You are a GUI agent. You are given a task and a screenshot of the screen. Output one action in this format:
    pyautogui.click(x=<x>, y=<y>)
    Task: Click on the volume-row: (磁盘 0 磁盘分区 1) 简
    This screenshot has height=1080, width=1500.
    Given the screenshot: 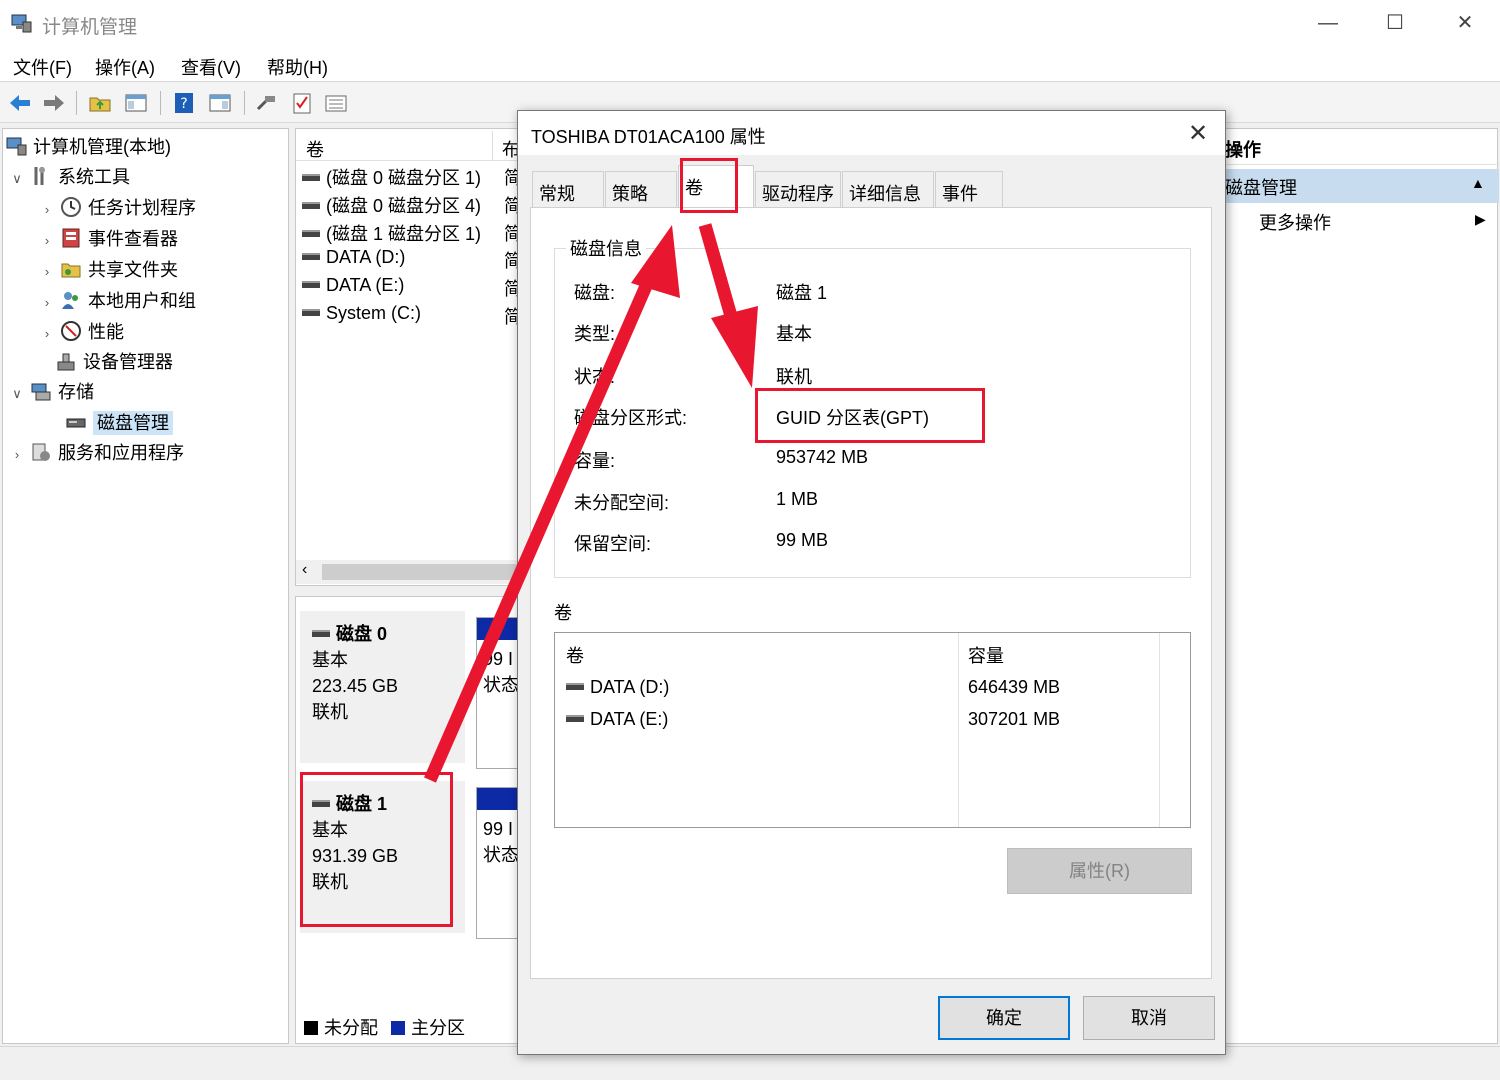 What is the action you would take?
    pyautogui.click(x=412, y=177)
    